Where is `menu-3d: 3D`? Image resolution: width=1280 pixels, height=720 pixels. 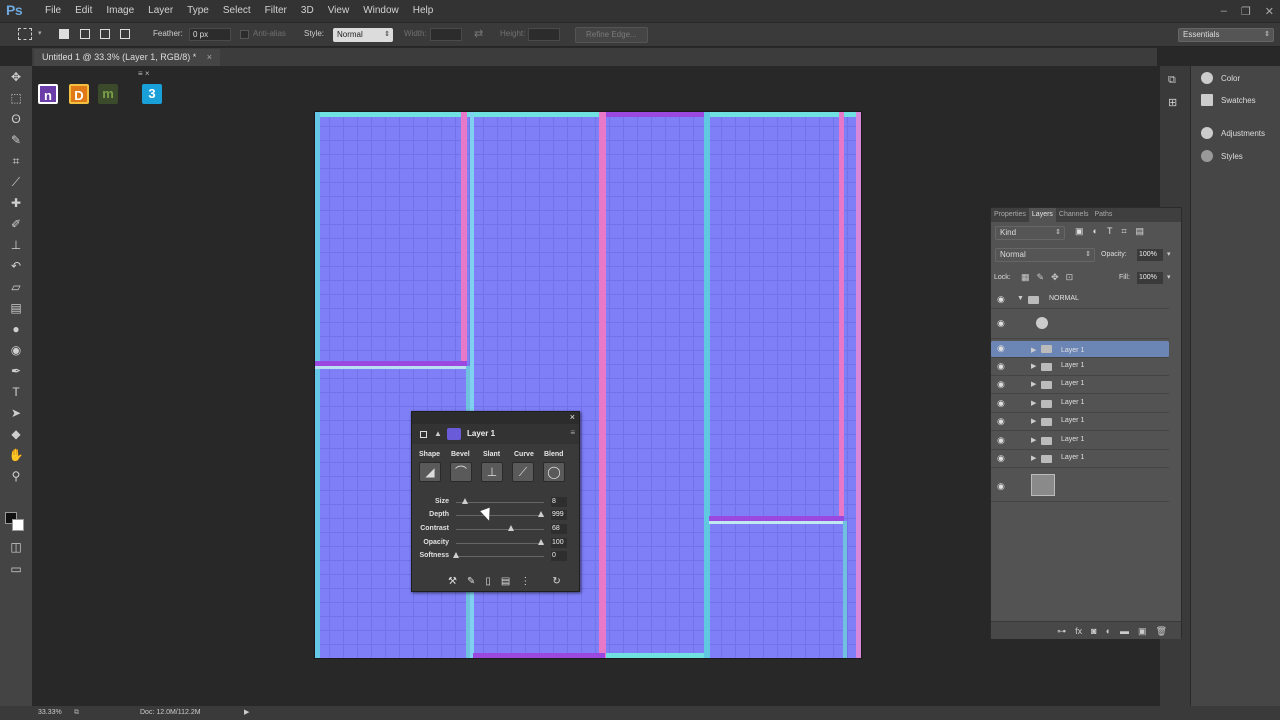 menu-3d: 3D is located at coordinates (307, 11).